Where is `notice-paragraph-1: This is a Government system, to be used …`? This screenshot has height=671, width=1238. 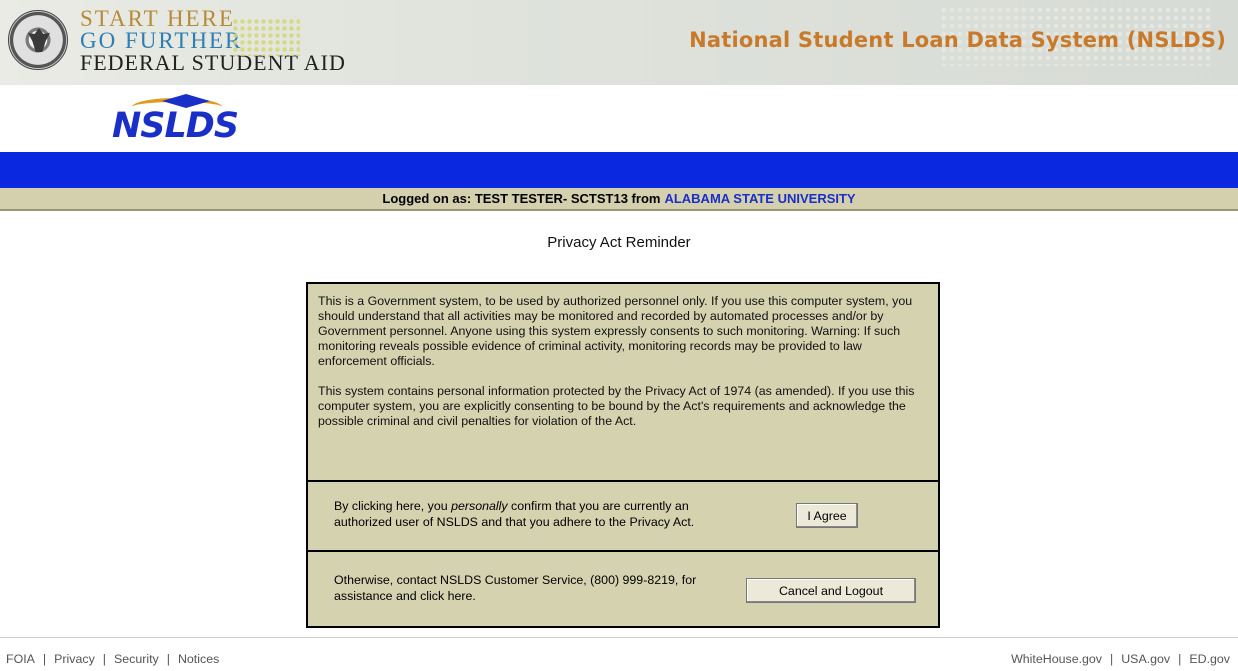 notice-paragraph-1: This is a Government system, to be used … is located at coordinates (615, 331).